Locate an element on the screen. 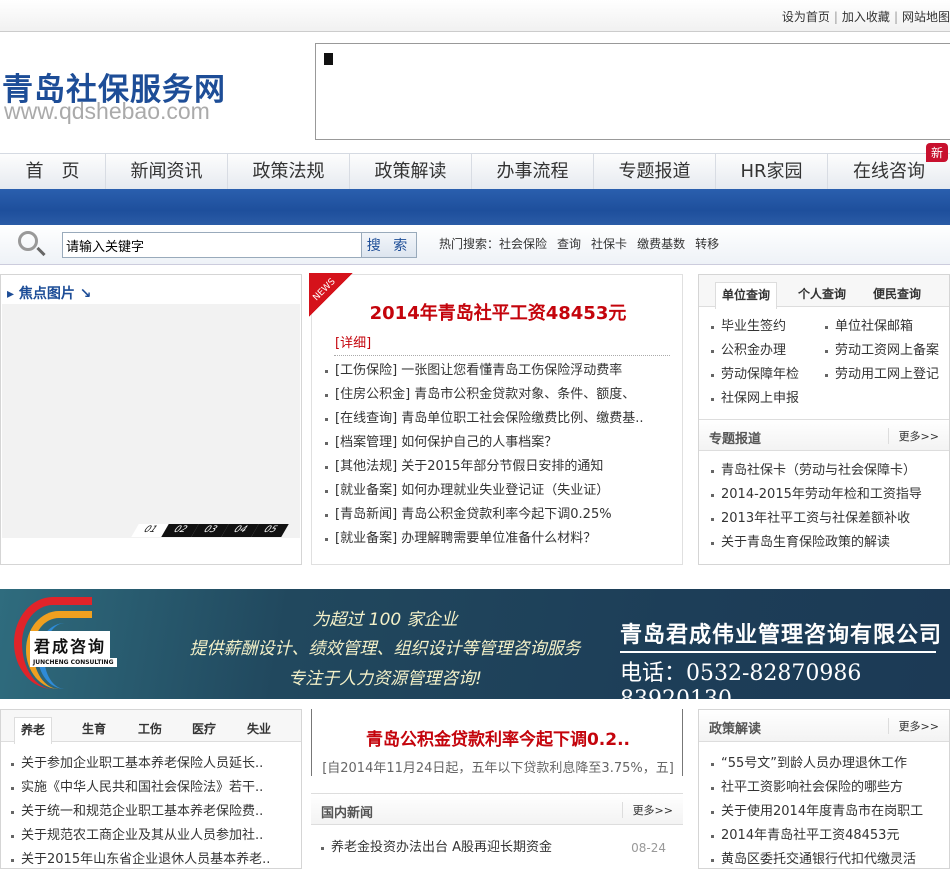  new-badge: 新 is located at coordinates (936, 152).